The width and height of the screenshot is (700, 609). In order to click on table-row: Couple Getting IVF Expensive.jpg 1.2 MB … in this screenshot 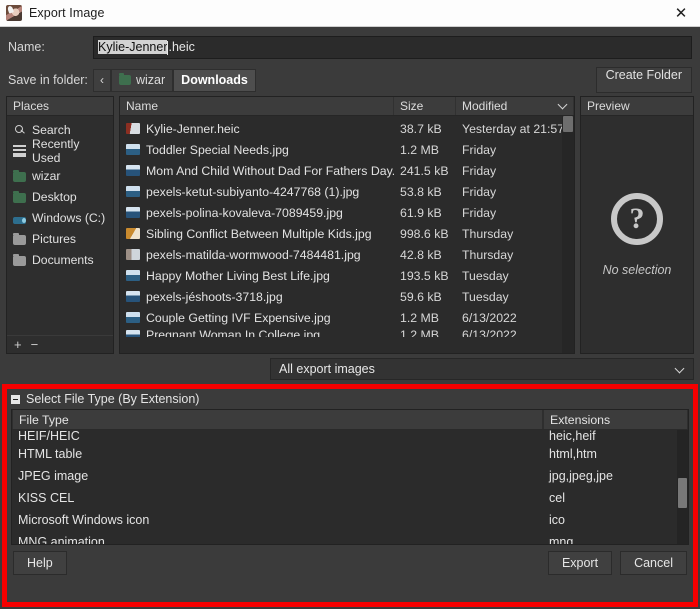, I will do `click(347, 317)`.